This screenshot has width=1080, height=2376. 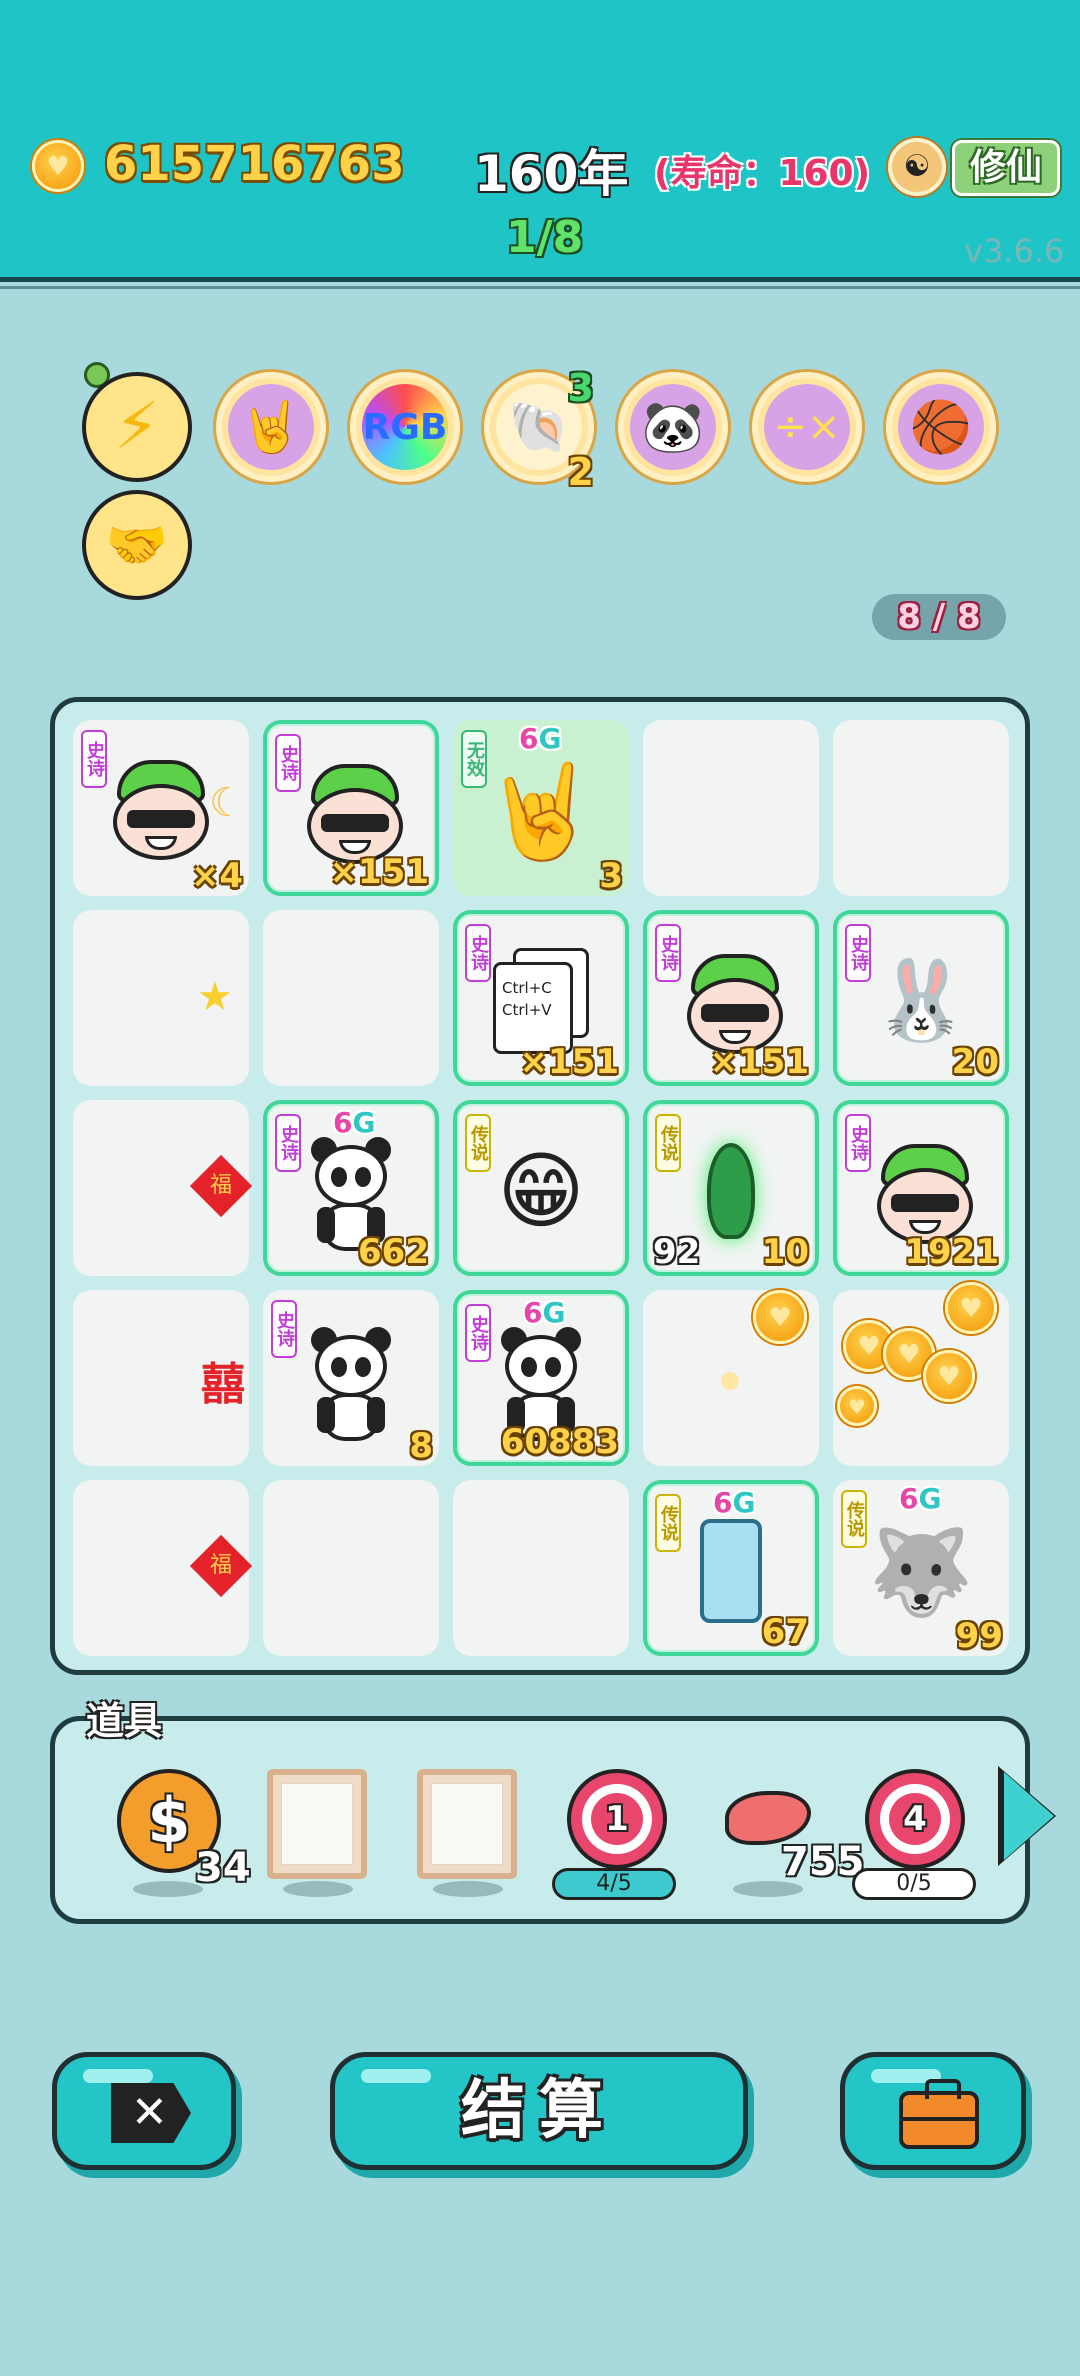 I want to click on board-cell: 传说 😁, so click(x=541, y=1188).